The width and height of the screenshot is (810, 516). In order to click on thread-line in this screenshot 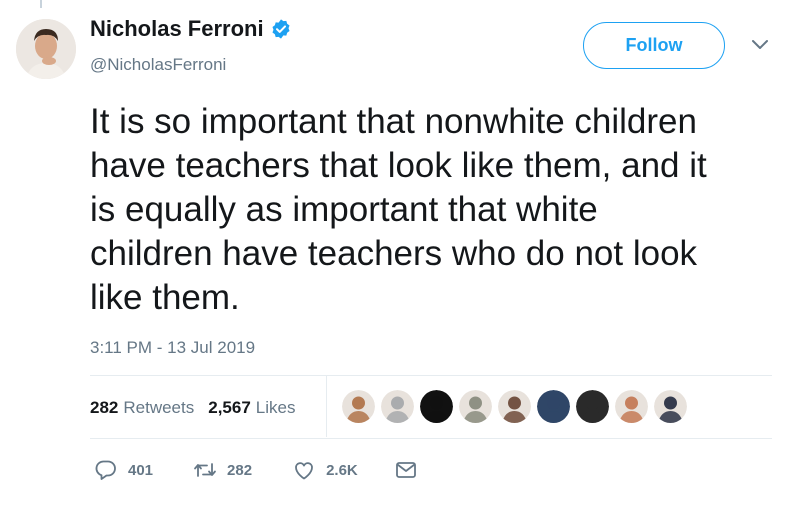, I will do `click(41, 4)`.